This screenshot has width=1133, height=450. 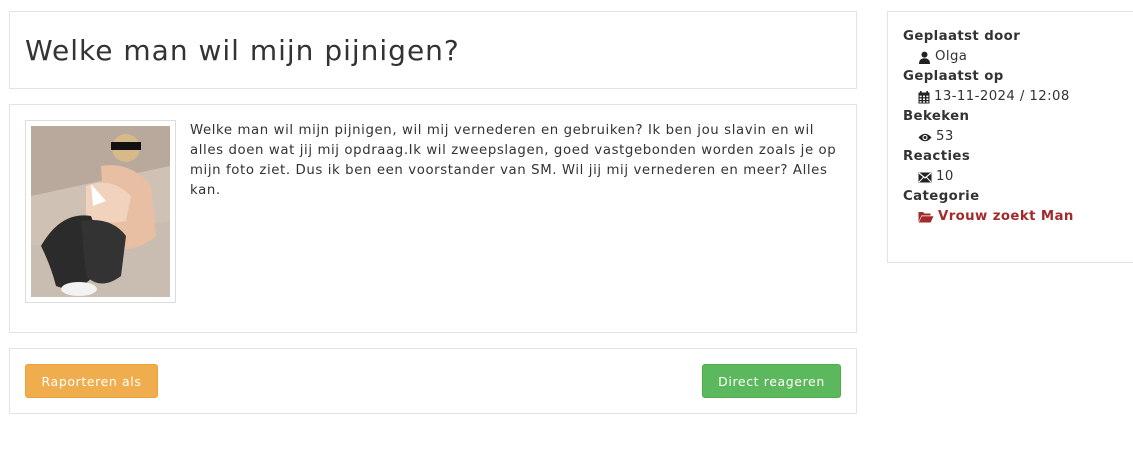 I want to click on post-title: Welke man wil mijn pijnigen?, so click(x=242, y=50).